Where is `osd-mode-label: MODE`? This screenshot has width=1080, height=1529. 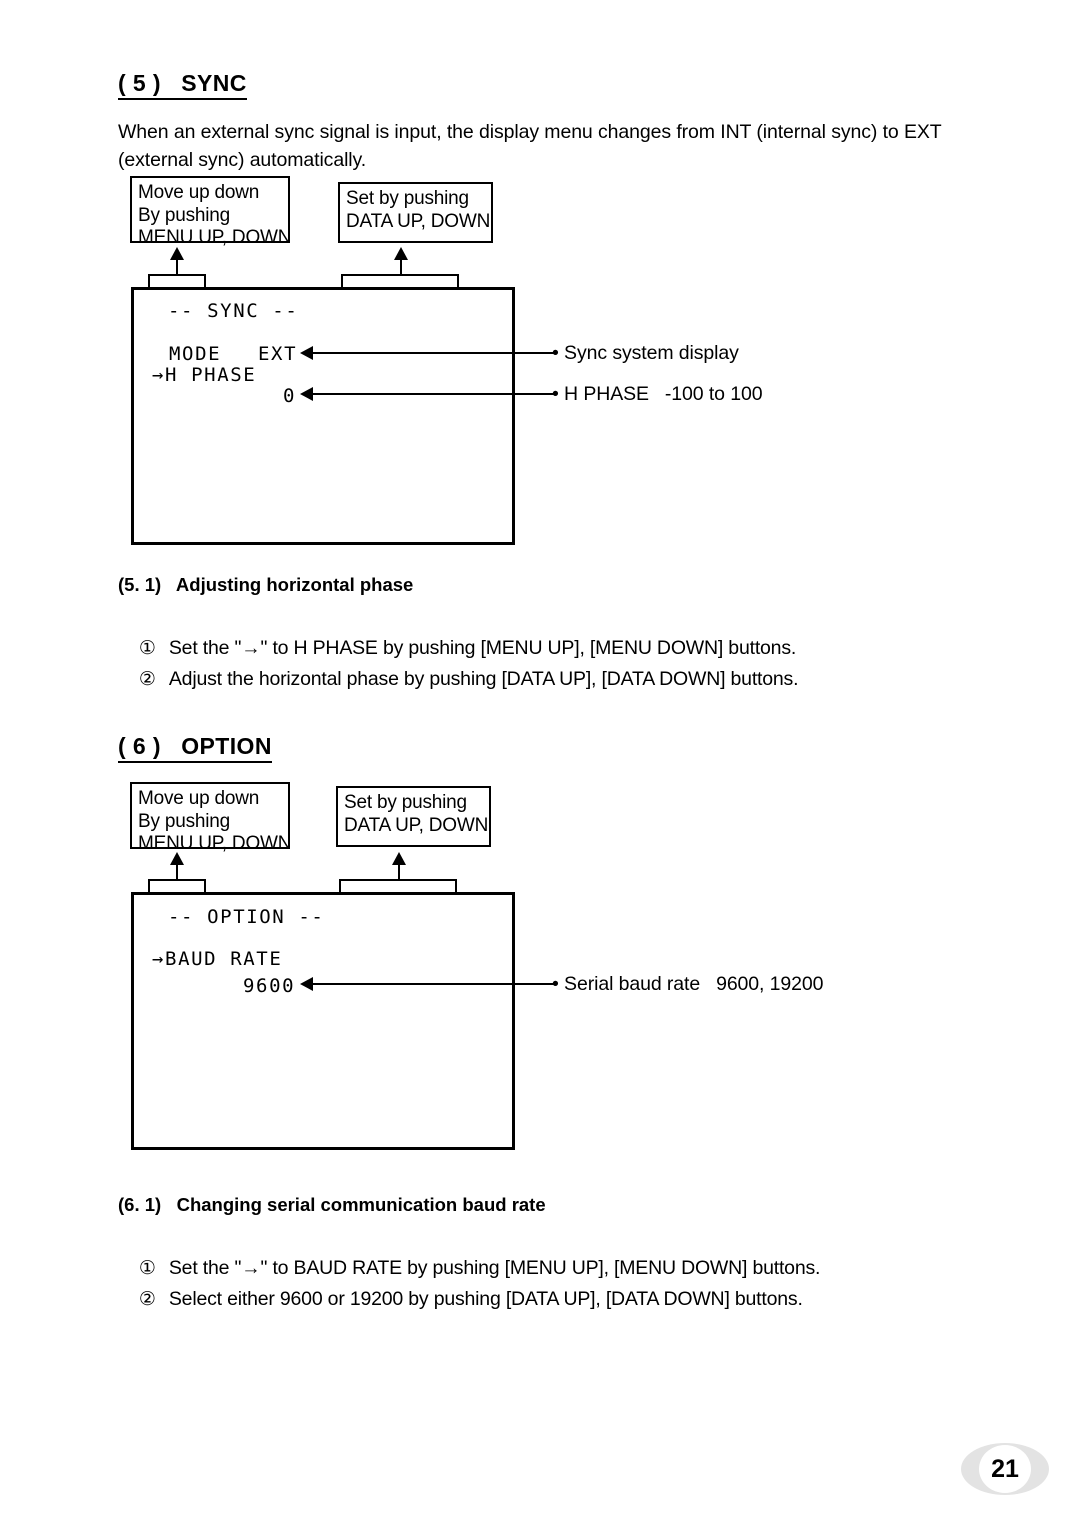
osd-mode-label: MODE is located at coordinates (195, 354).